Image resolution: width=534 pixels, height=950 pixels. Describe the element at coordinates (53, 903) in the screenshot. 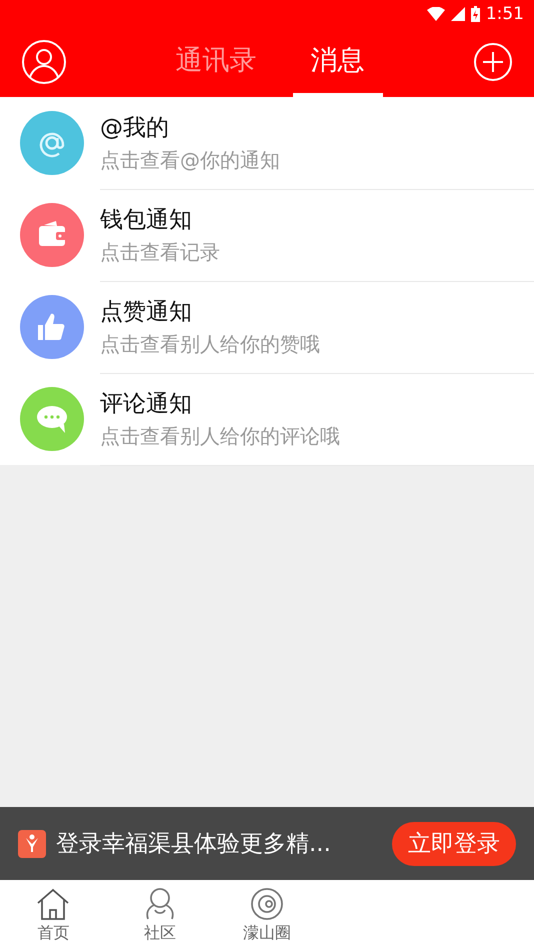

I see `home-icon` at that location.